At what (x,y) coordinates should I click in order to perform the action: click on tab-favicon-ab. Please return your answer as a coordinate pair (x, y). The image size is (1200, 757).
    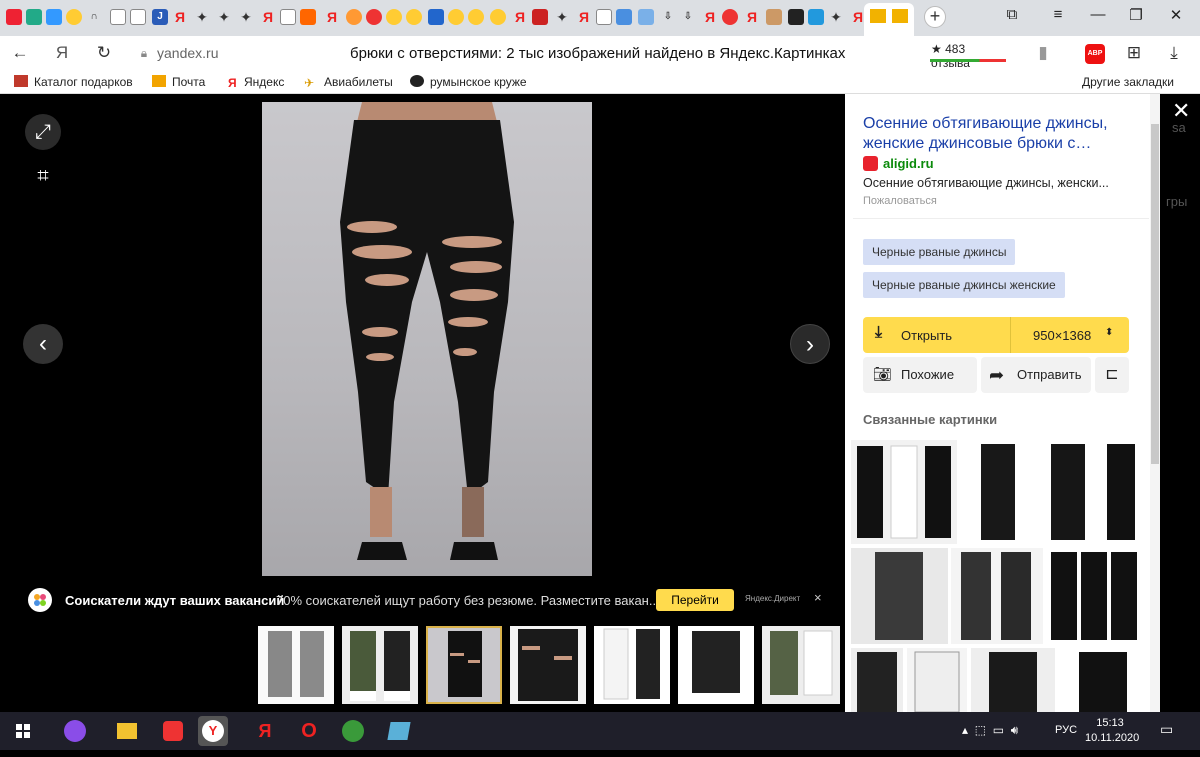
    Looking at the image, I should click on (540, 17).